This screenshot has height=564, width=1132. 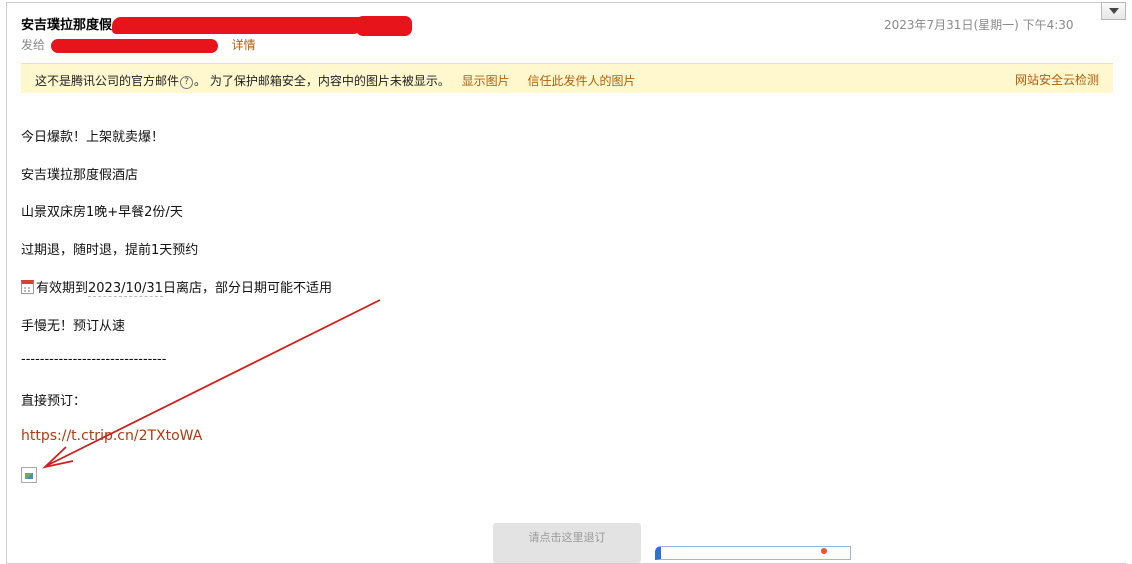 What do you see at coordinates (384, 25) in the screenshot?
I see `subject-redaction-tail` at bounding box center [384, 25].